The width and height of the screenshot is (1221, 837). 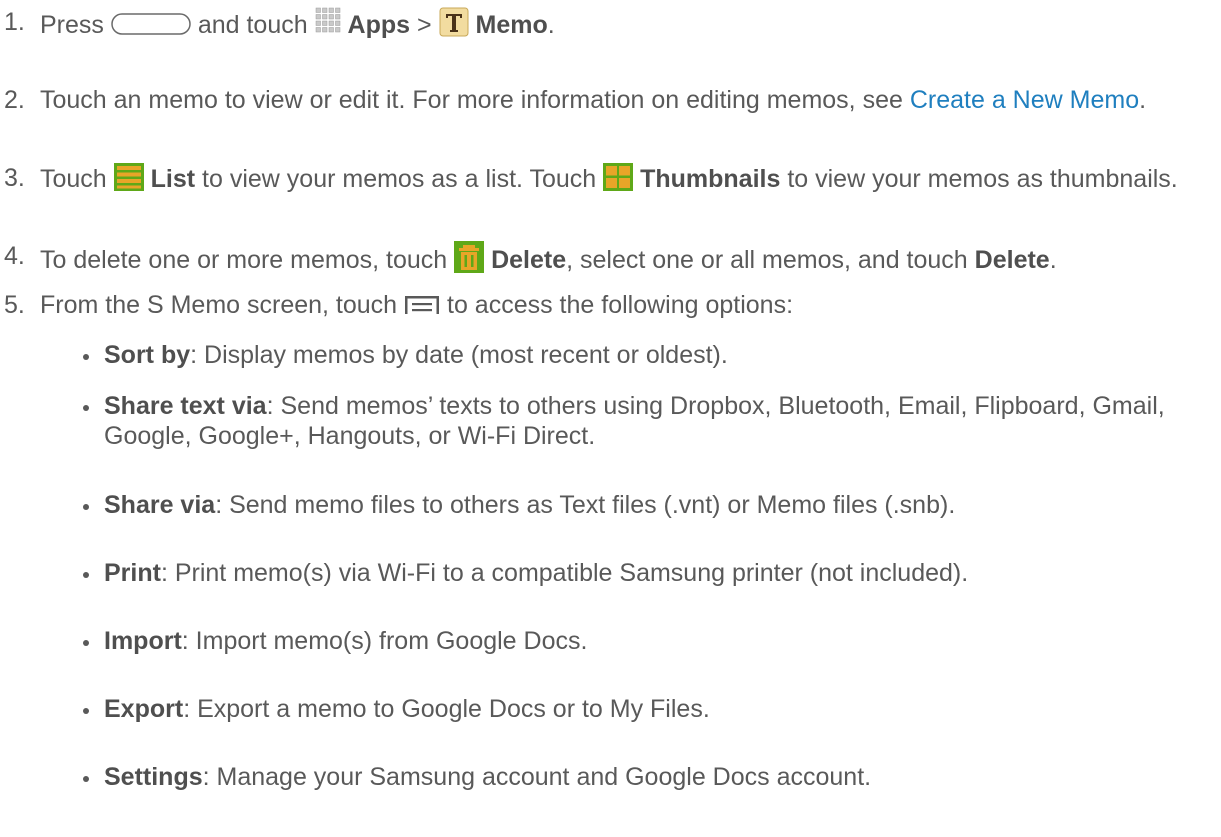 I want to click on create-new-memo-link: Create a New Memo, so click(x=1024, y=100).